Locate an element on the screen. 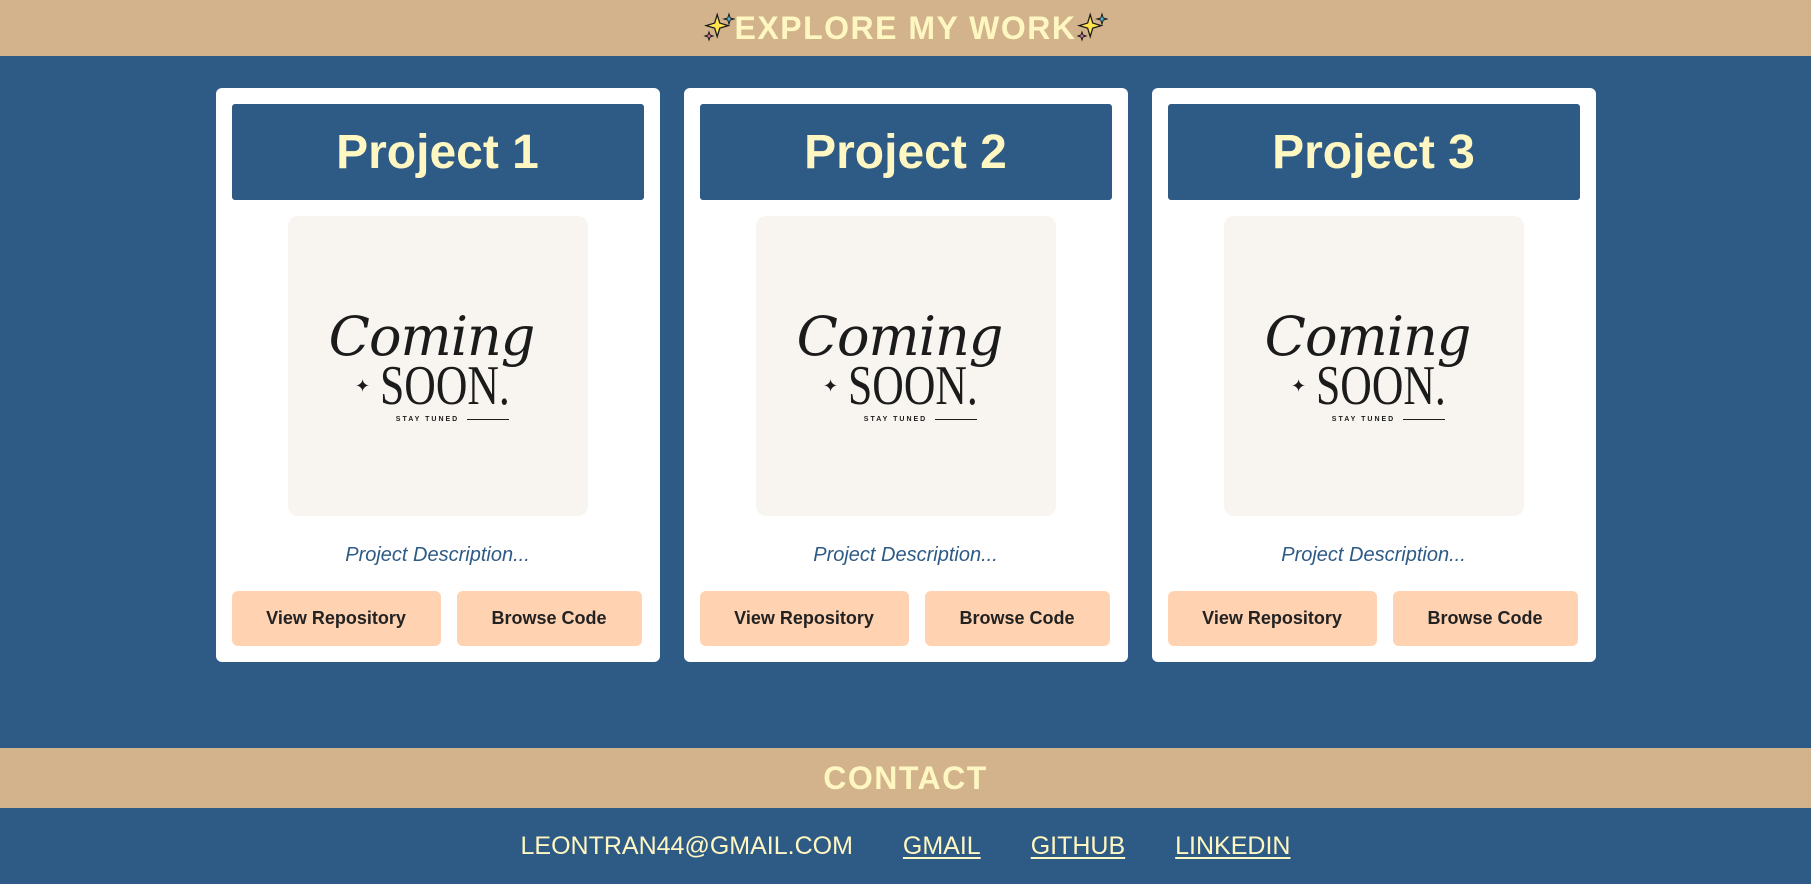 This screenshot has height=884, width=1811. project-title: Project 3 is located at coordinates (1373, 152).